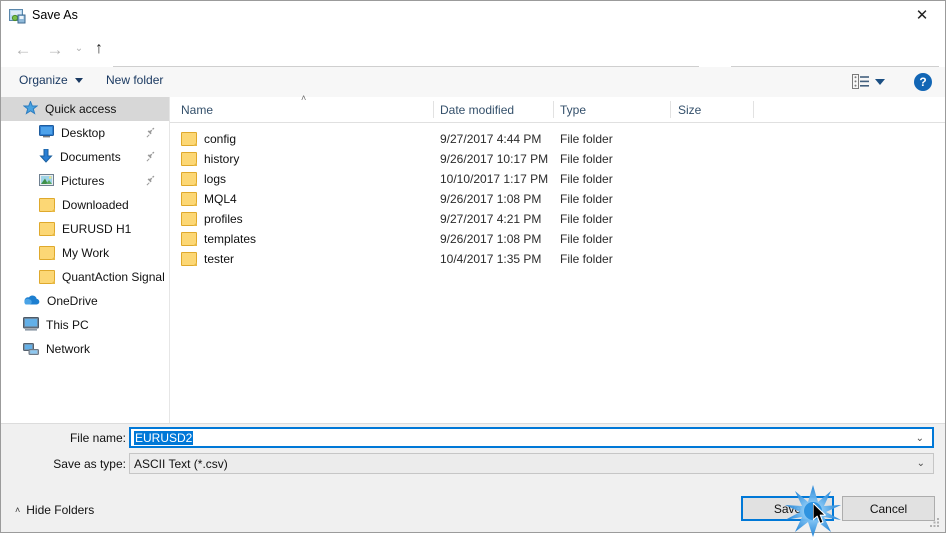 This screenshot has width=946, height=540. I want to click on back-button: ←, so click(23, 49).